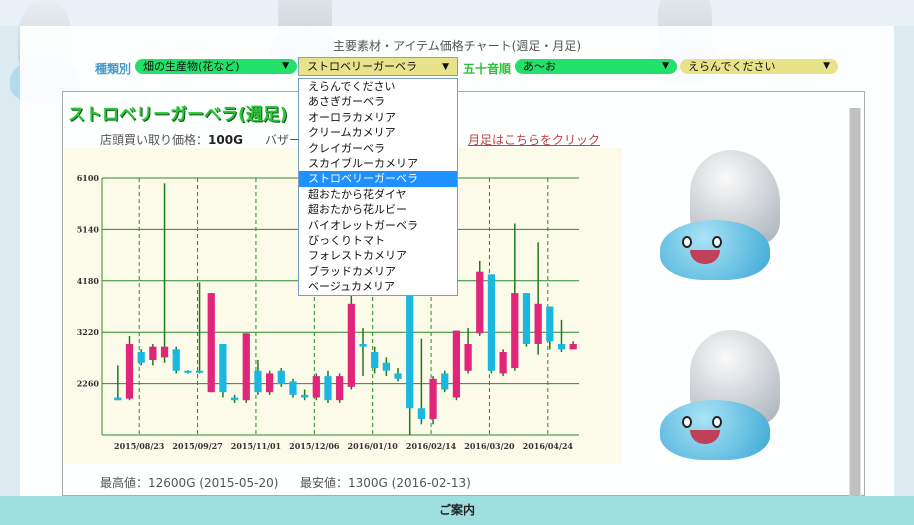  Describe the element at coordinates (88, 178) in the screenshot. I see `y-tick-label: 6100` at that location.